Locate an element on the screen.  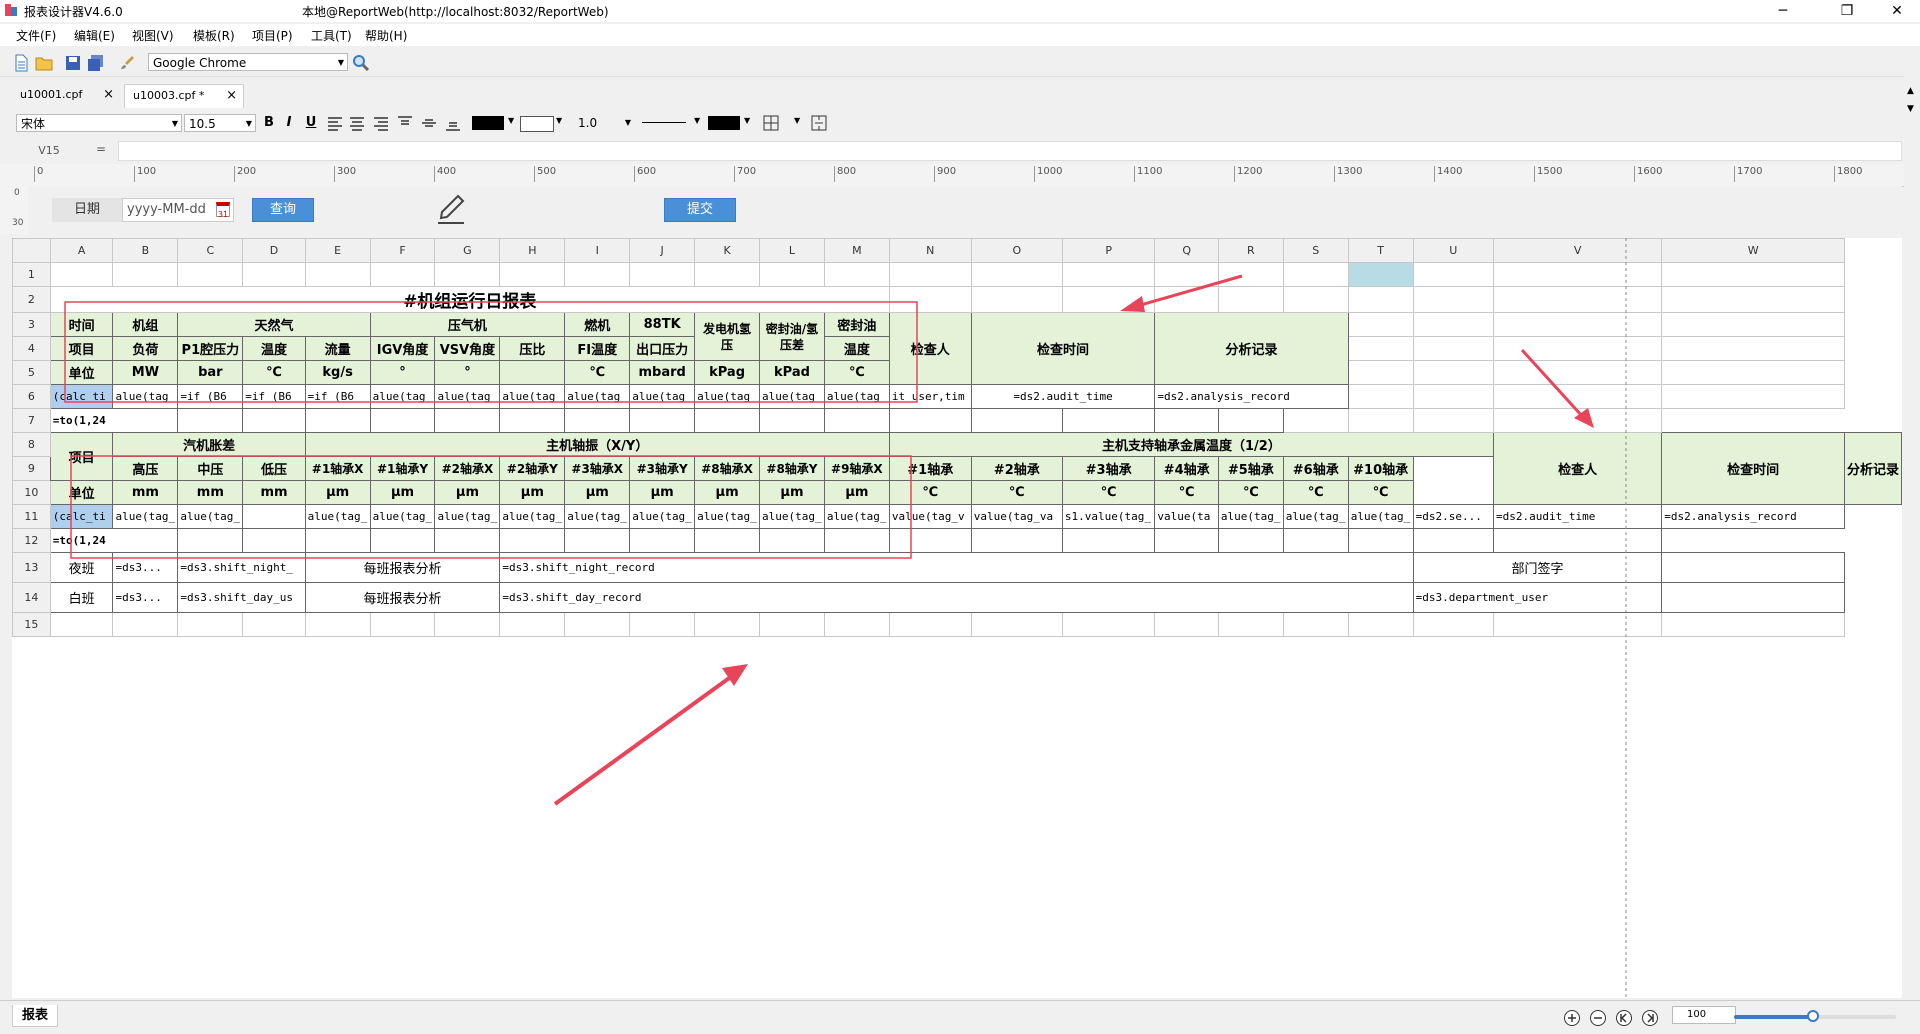
row-header: 14 is located at coordinates (31, 597).